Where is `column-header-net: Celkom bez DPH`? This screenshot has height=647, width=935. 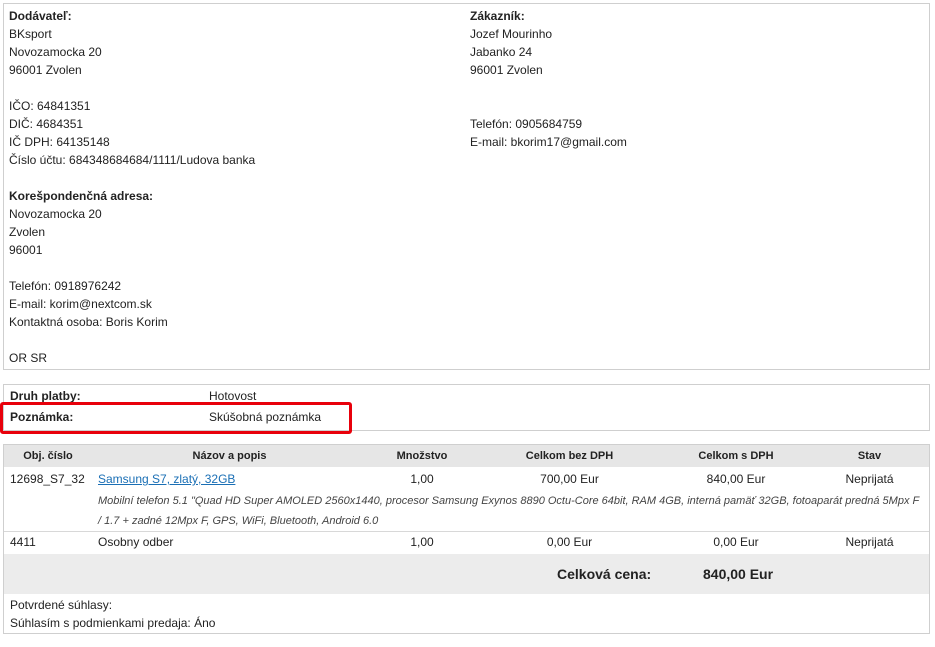
column-header-net: Celkom bez DPH is located at coordinates (569, 456).